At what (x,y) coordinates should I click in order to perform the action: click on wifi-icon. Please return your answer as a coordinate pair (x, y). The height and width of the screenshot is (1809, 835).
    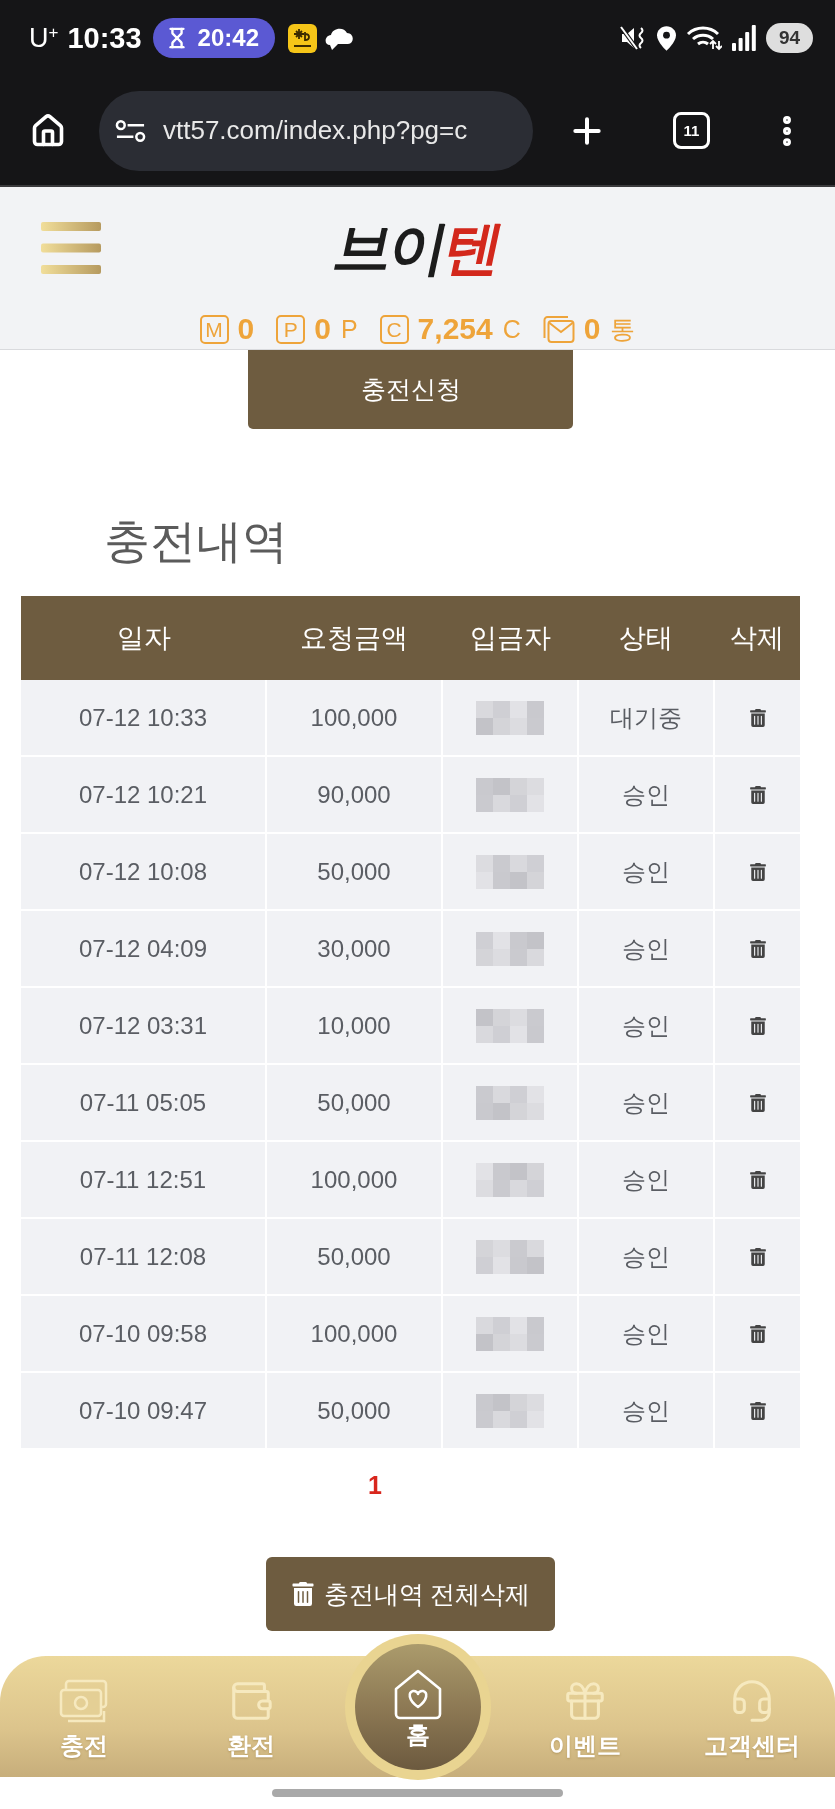
    Looking at the image, I should click on (704, 38).